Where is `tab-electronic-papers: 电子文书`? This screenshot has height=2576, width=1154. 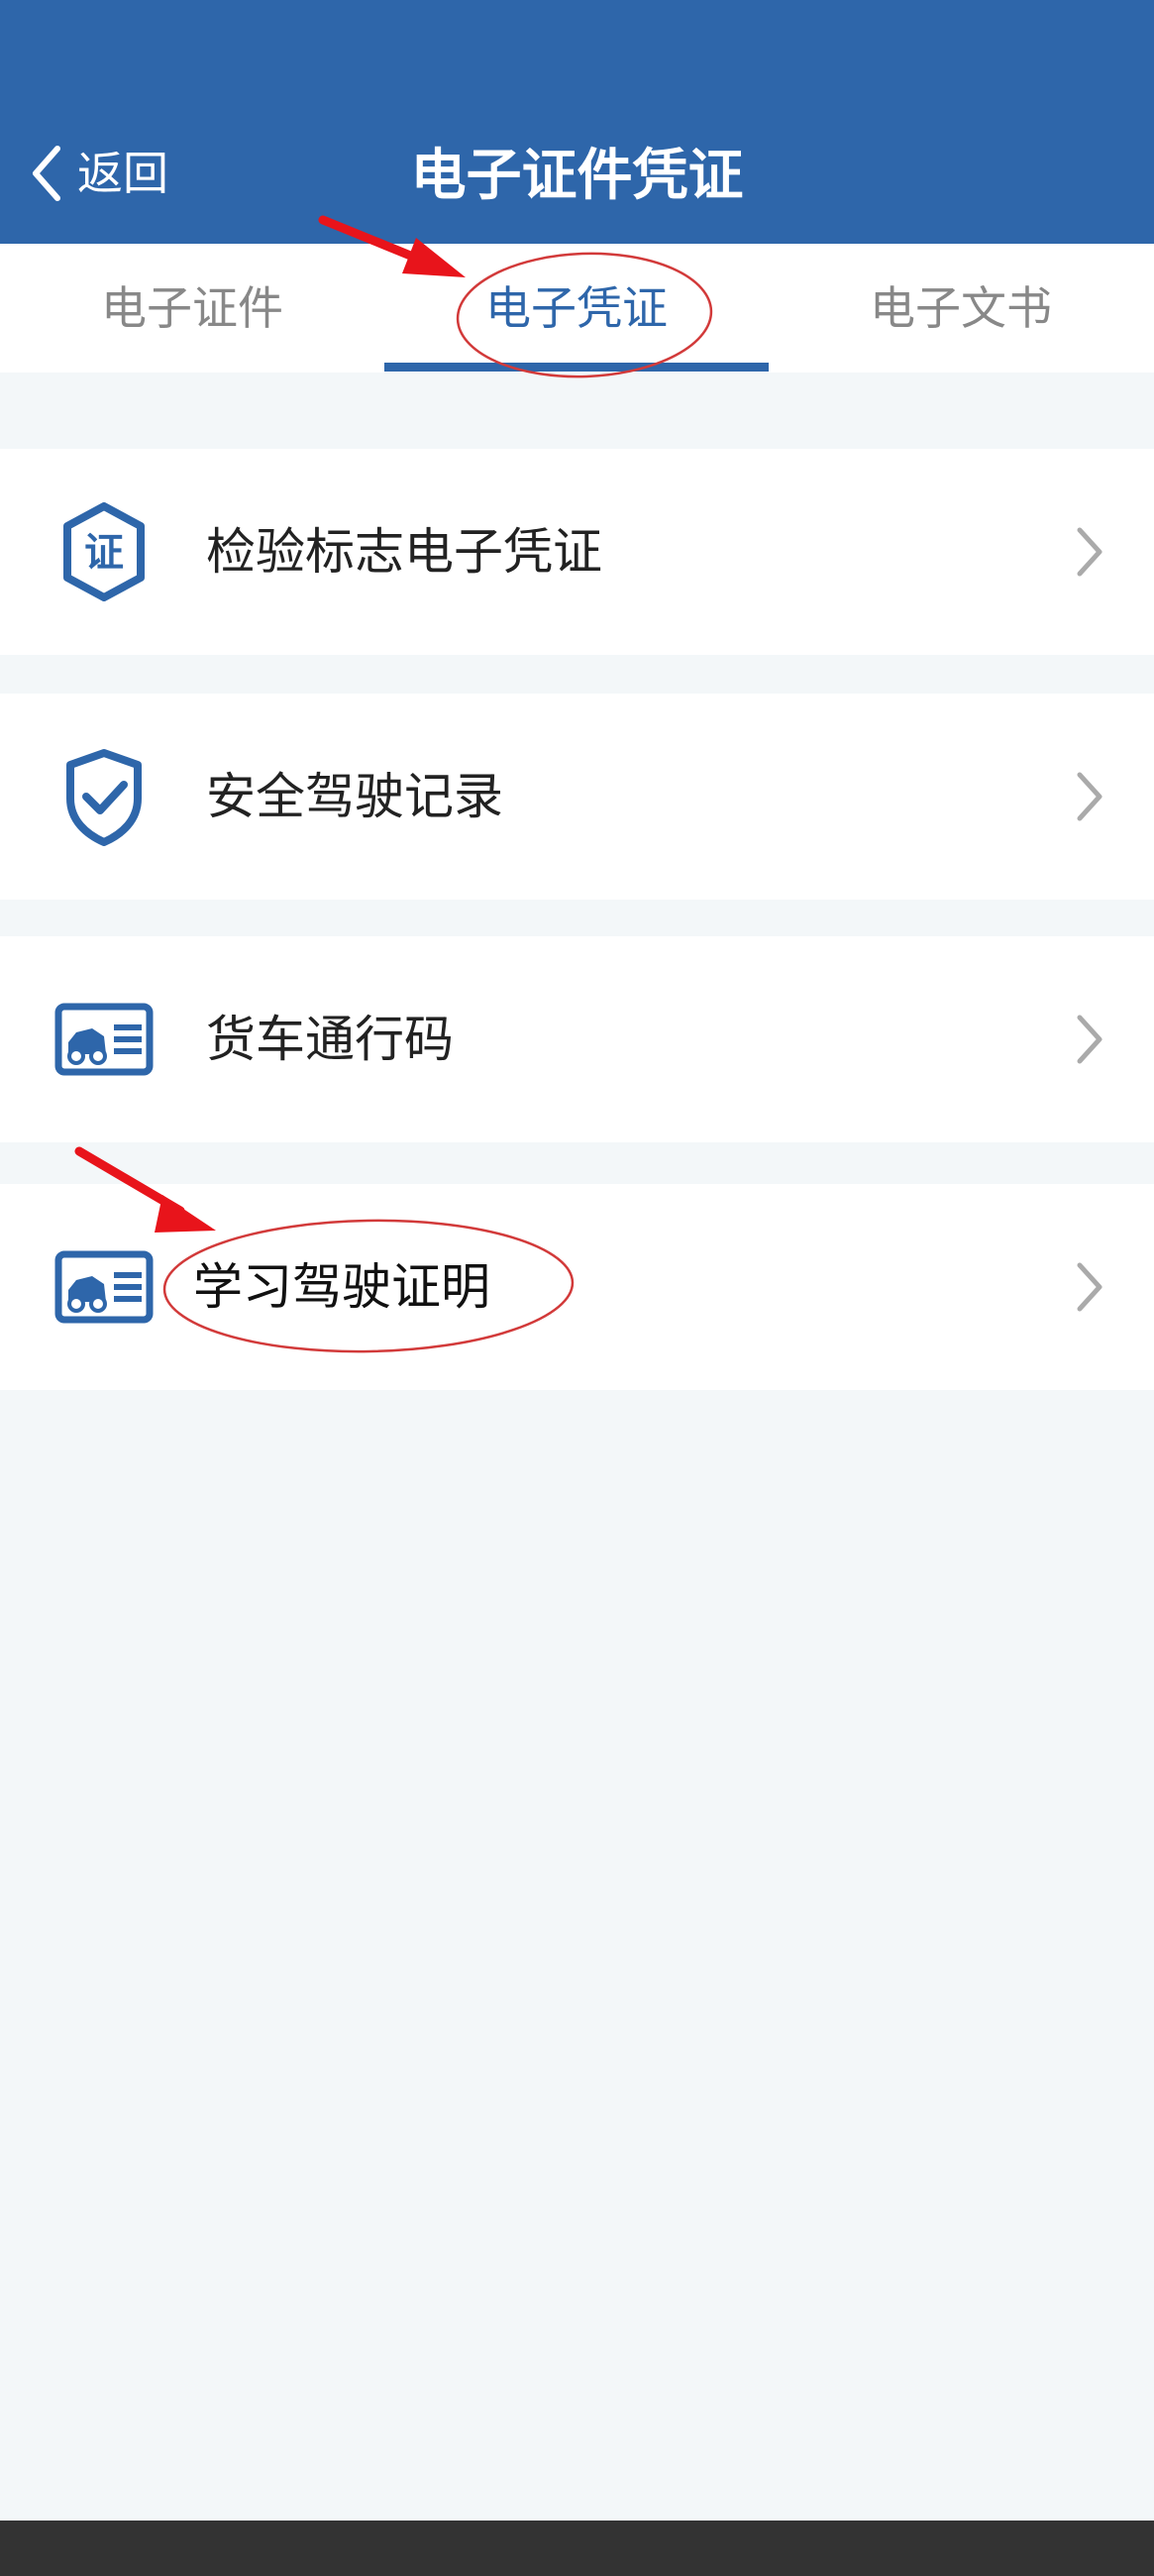
tab-electronic-papers: 电子文书 is located at coordinates (961, 308).